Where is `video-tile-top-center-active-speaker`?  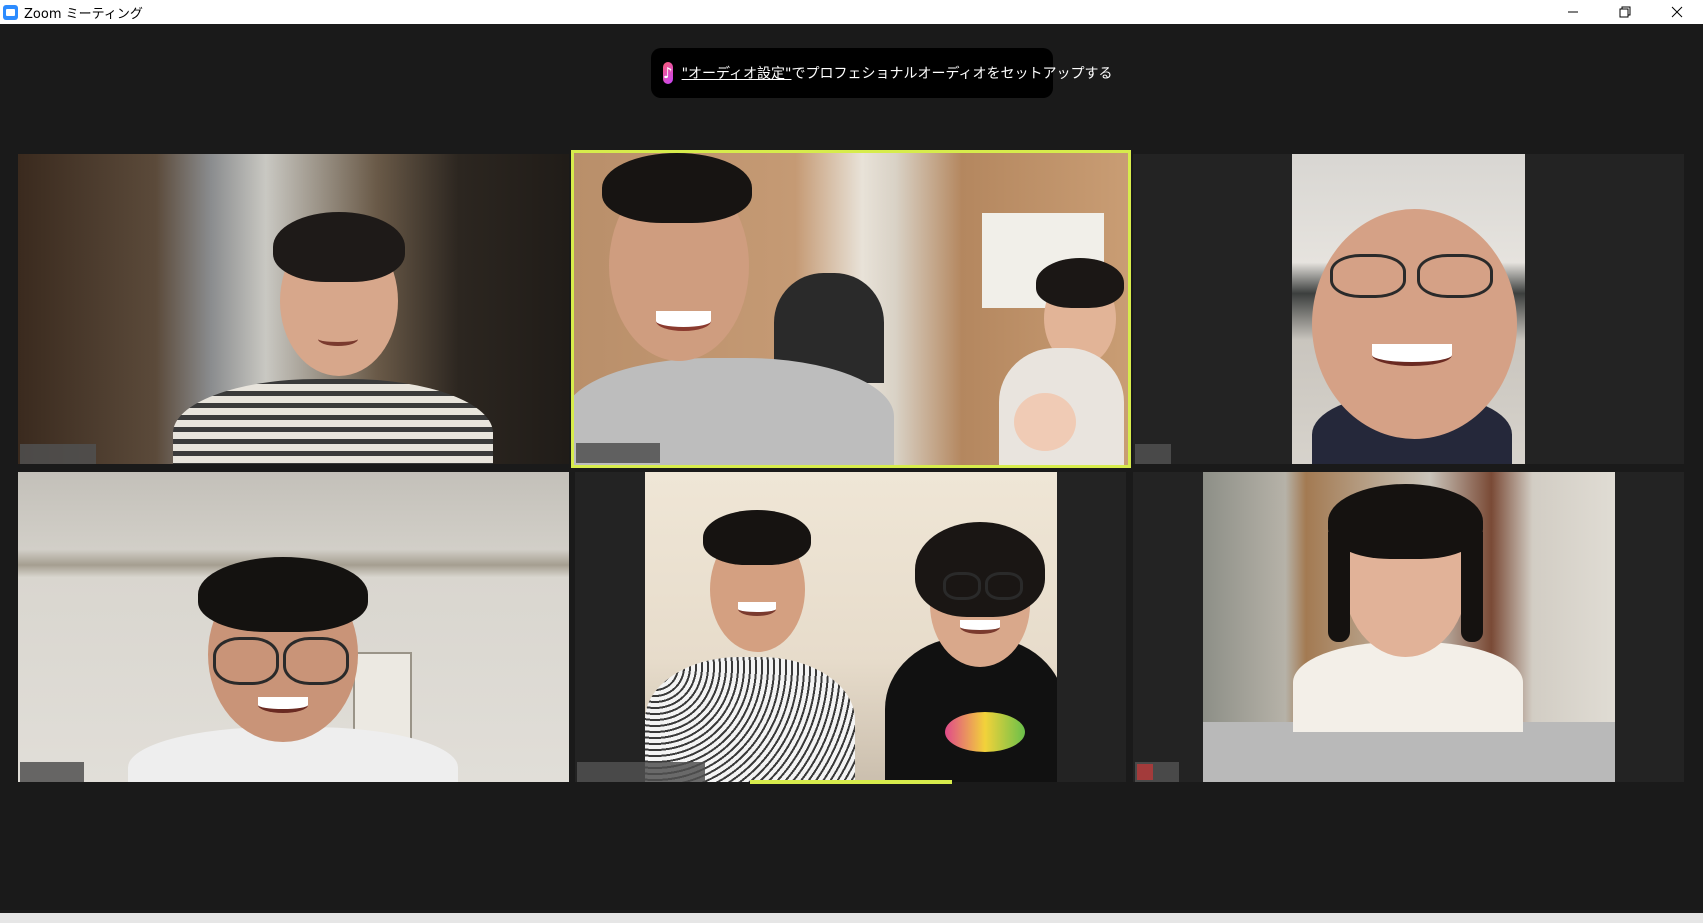 video-tile-top-center-active-speaker is located at coordinates (851, 309).